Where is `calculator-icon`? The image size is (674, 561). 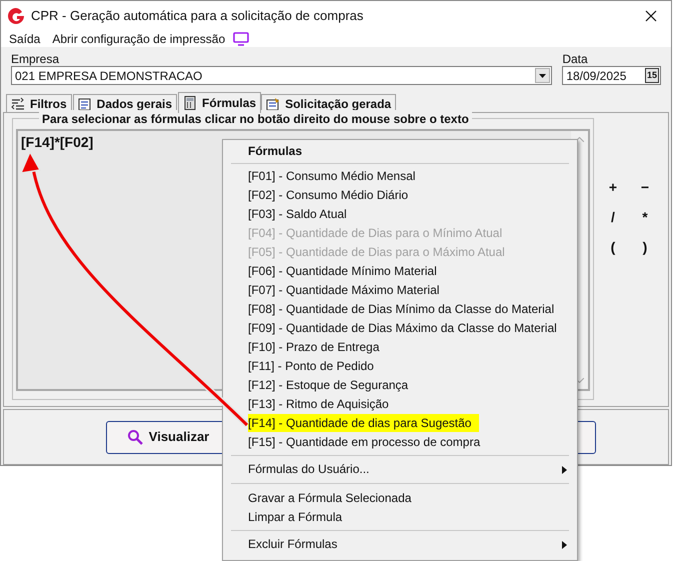
calculator-icon is located at coordinates (190, 103).